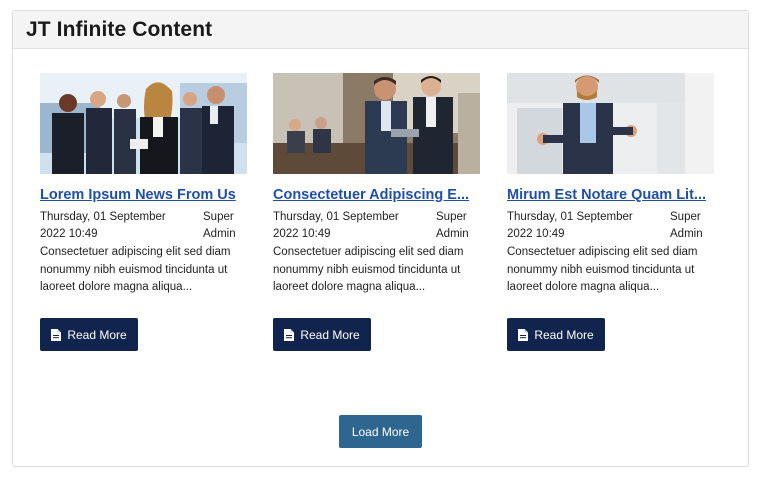 Image resolution: width=767 pixels, height=481 pixels. What do you see at coordinates (380, 30) in the screenshot?
I see `module-header: JT Infinite Content` at bounding box center [380, 30].